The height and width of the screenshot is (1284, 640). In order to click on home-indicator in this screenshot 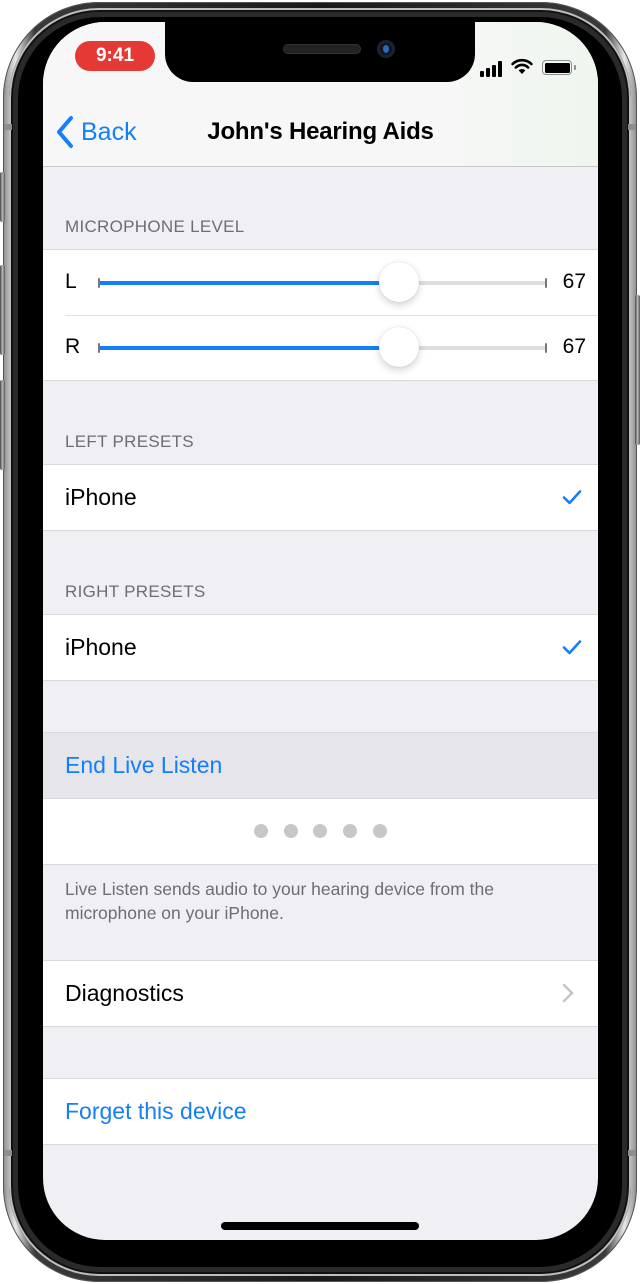, I will do `click(320, 1226)`.